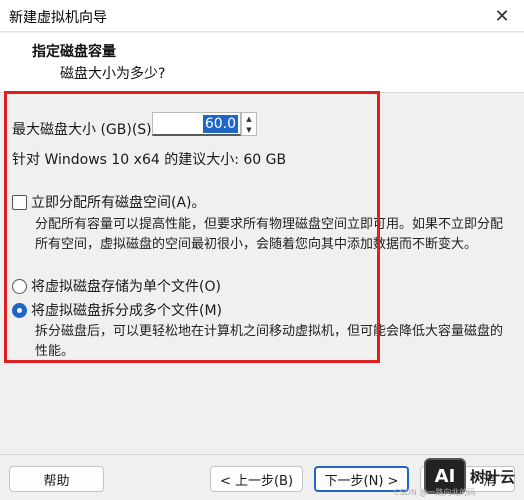 This screenshot has height=500, width=524. What do you see at coordinates (56, 479) in the screenshot?
I see `help-button: 帮助` at bounding box center [56, 479].